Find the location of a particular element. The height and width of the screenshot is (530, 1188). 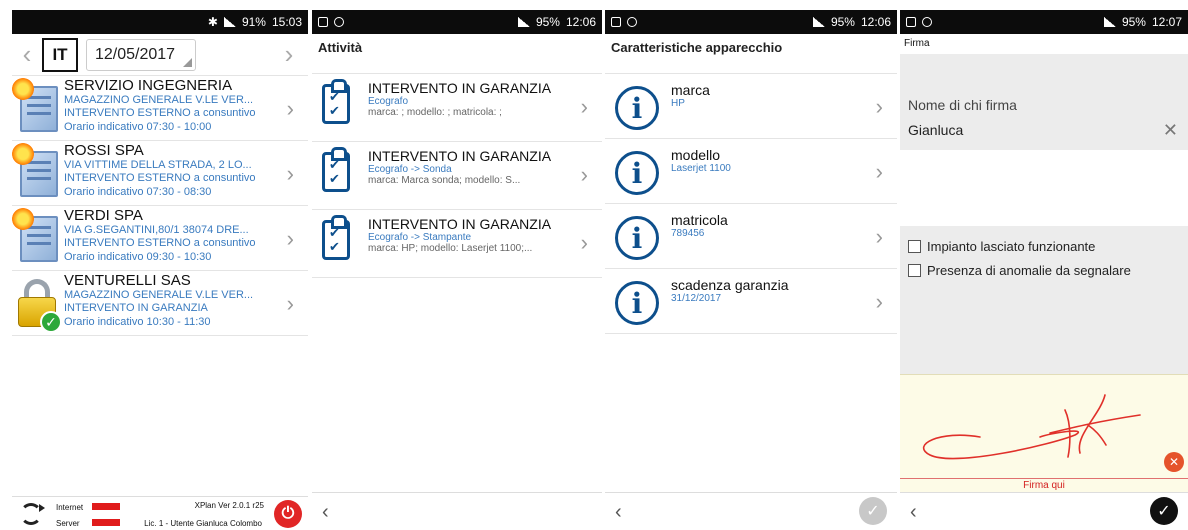

checkbox-label: Impianto lasciato funzionante is located at coordinates (1011, 246).